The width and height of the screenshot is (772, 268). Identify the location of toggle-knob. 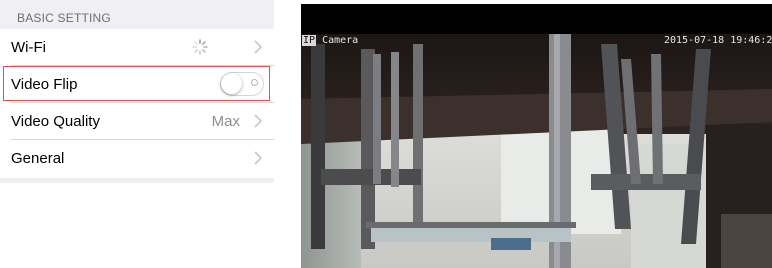
(231, 83).